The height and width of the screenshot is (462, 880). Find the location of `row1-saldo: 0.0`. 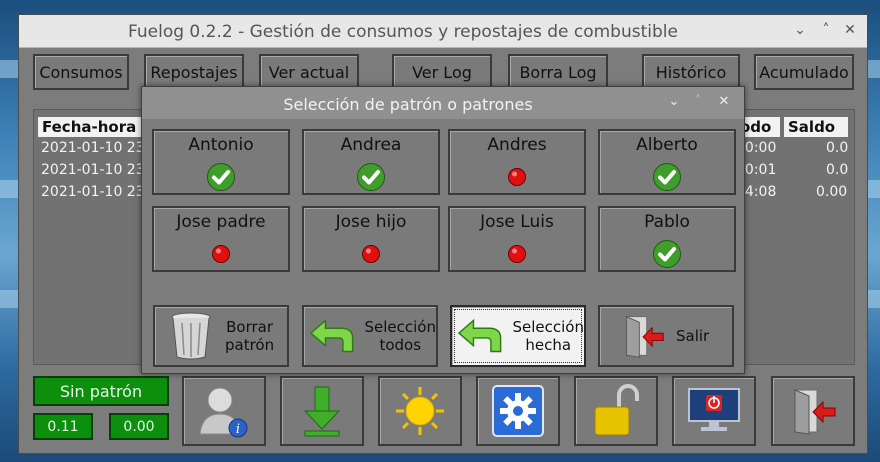

row1-saldo: 0.0 is located at coordinates (837, 148).